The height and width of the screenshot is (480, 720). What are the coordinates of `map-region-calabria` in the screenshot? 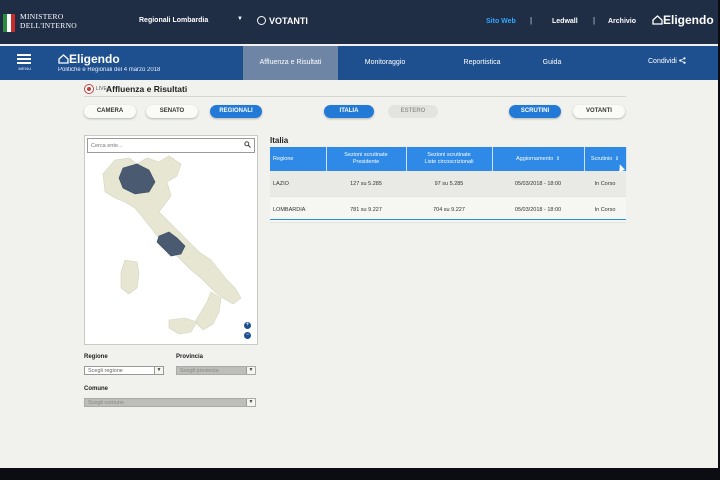 It's located at (208, 311).